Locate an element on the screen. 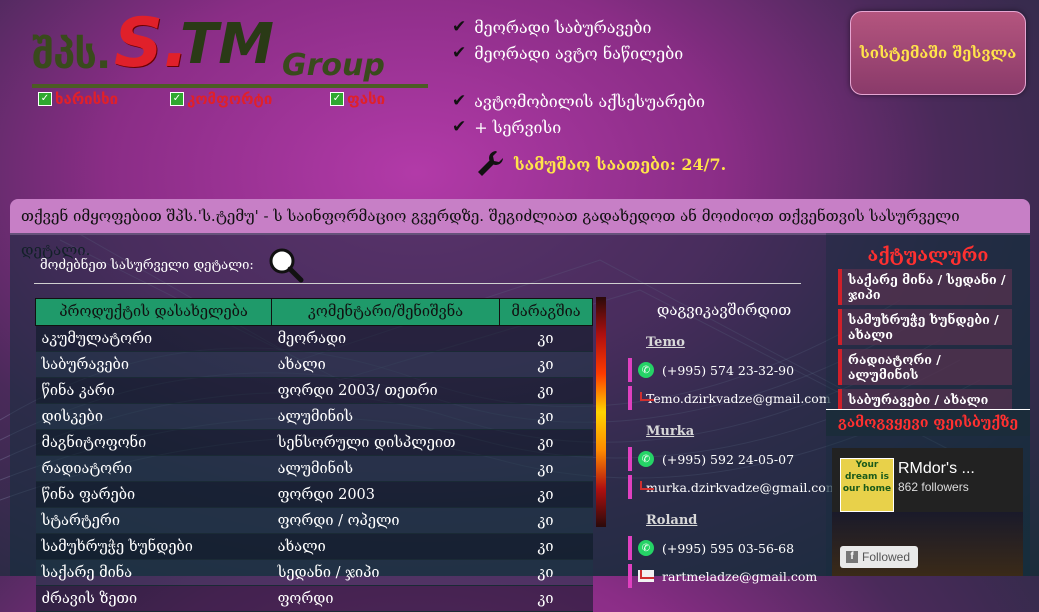 The height and width of the screenshot is (612, 1039). logo-check-price: ✓ ფასი is located at coordinates (357, 99).